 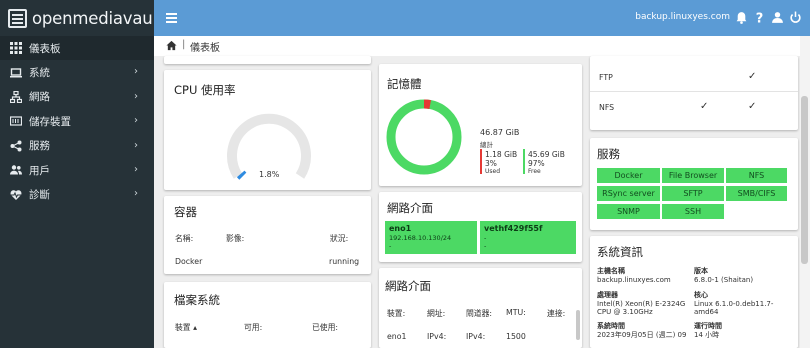 I want to click on table-cell-address: IPv4:, so click(x=437, y=336).